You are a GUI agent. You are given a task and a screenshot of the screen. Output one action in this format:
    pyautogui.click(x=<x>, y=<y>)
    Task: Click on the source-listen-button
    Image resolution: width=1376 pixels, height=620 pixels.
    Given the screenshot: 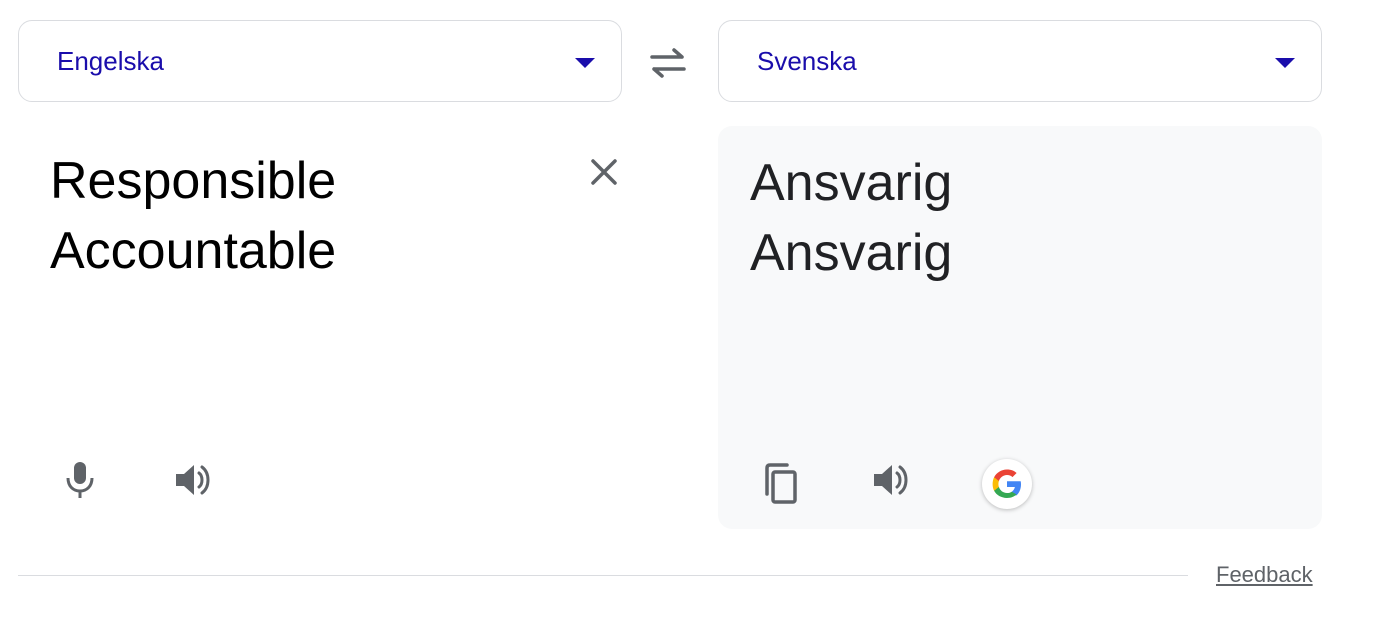 What is the action you would take?
    pyautogui.click(x=192, y=480)
    